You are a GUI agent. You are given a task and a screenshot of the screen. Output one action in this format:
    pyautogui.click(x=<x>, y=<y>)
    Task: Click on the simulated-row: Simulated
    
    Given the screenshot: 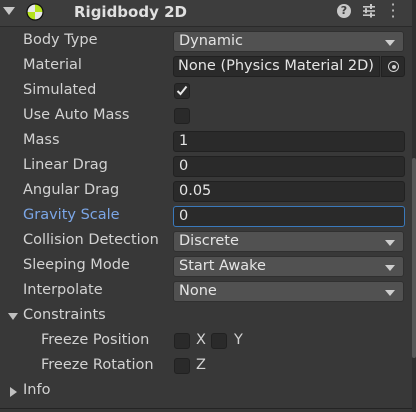 What is the action you would take?
    pyautogui.click(x=206, y=91)
    